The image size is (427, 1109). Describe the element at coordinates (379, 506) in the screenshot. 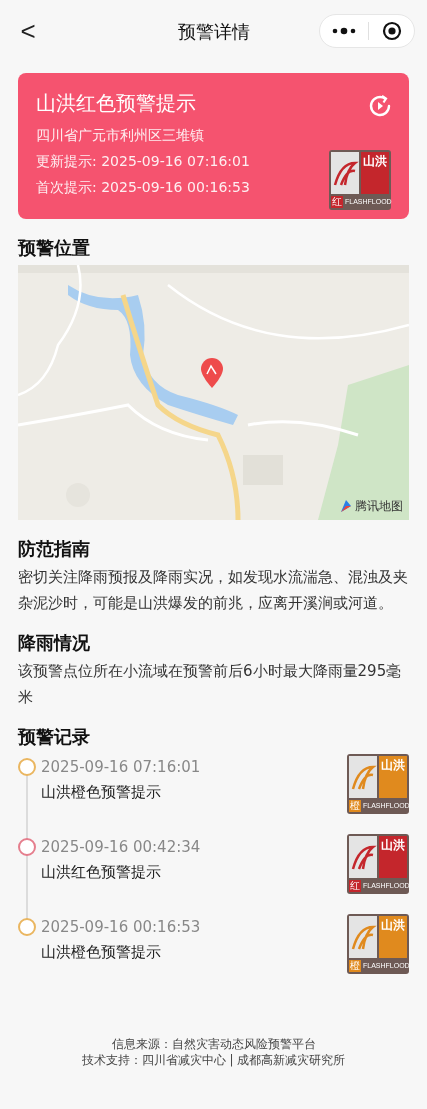

I see `map-logo: 腾讯地图` at that location.